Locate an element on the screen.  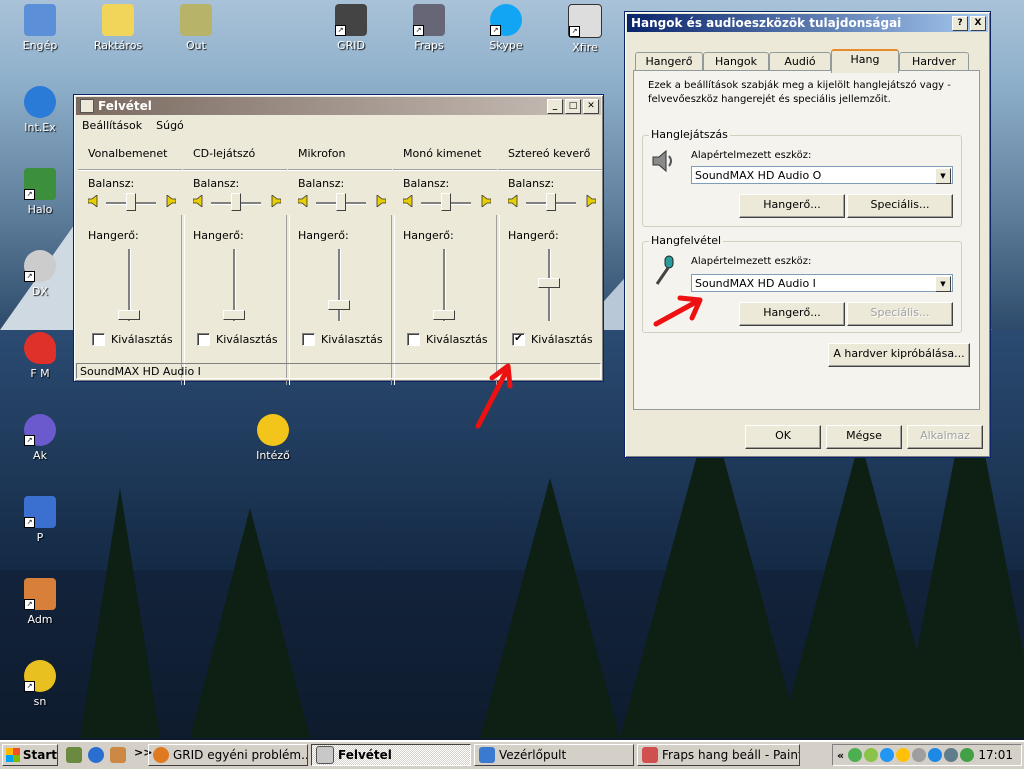
close-button: ✕ is located at coordinates (591, 106).